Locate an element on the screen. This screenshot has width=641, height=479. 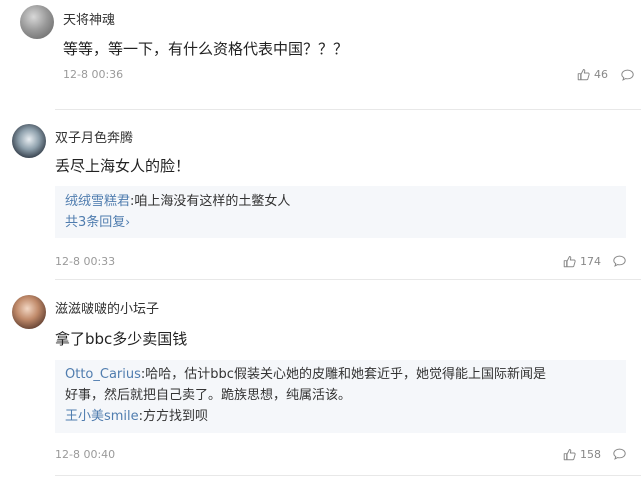
comment-time: 12-8 00:40 is located at coordinates (85, 454).